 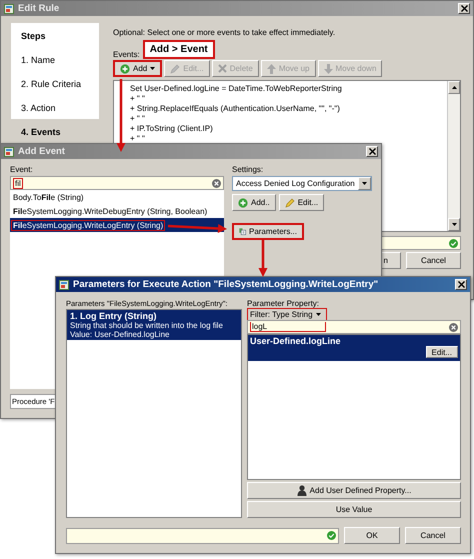 What do you see at coordinates (354, 509) in the screenshot?
I see `use-value-button: Use Value` at bounding box center [354, 509].